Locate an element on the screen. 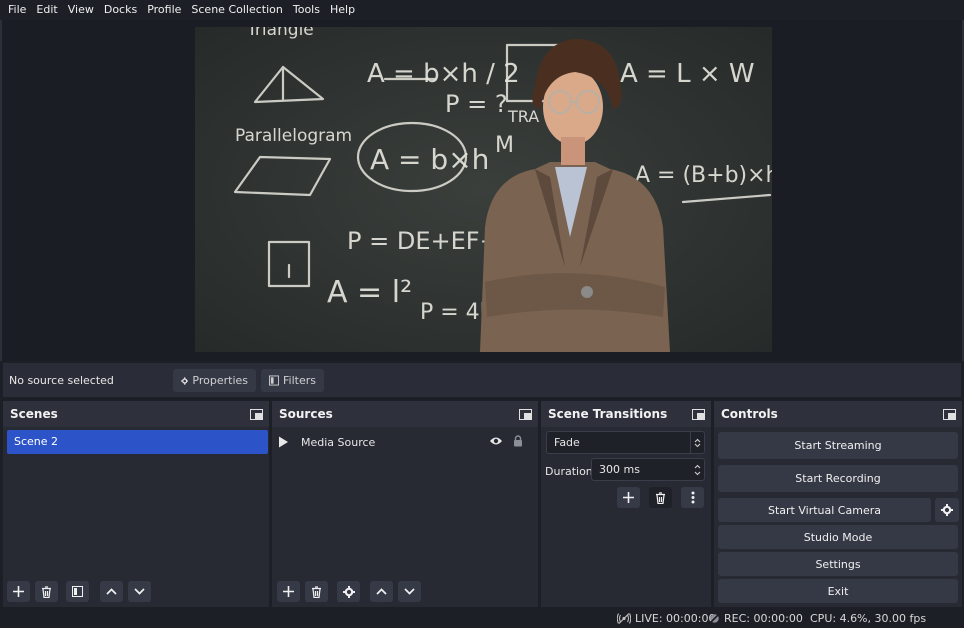 Image resolution: width=964 pixels, height=628 pixels. move-source-down-button is located at coordinates (409, 591).